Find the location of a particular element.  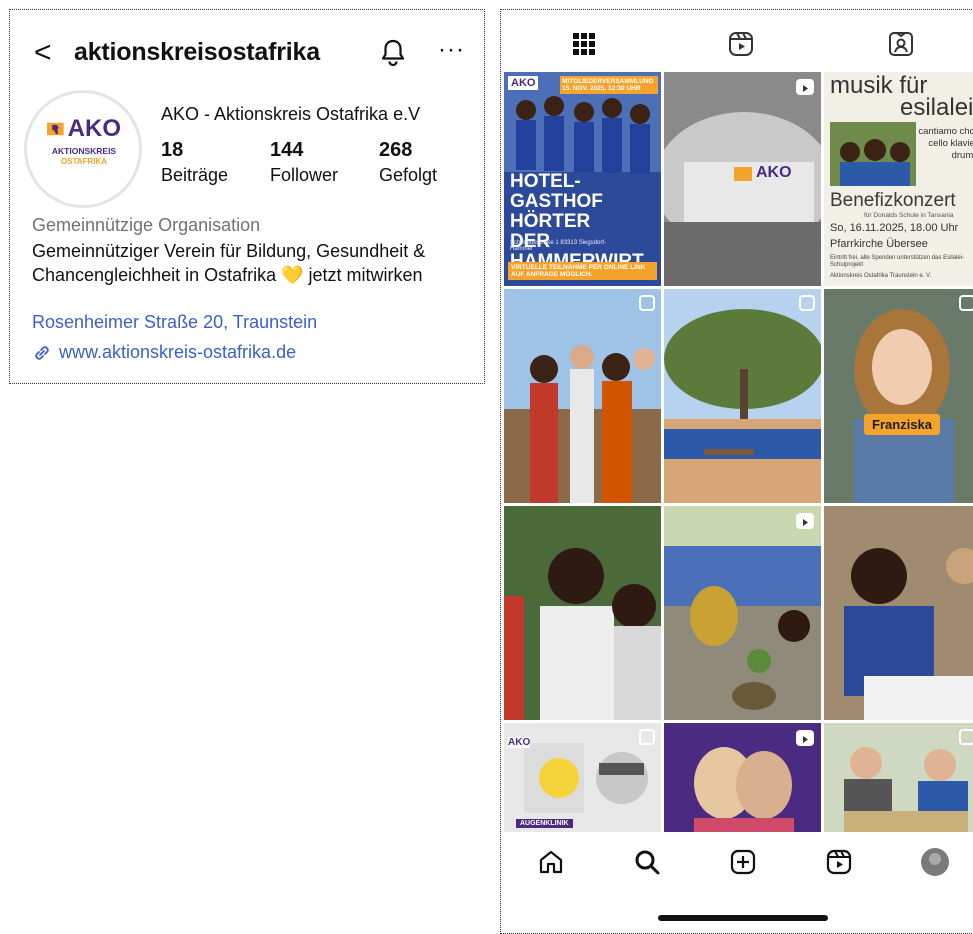

logo-line1: AKTIONSKREIS is located at coordinates (84, 151).